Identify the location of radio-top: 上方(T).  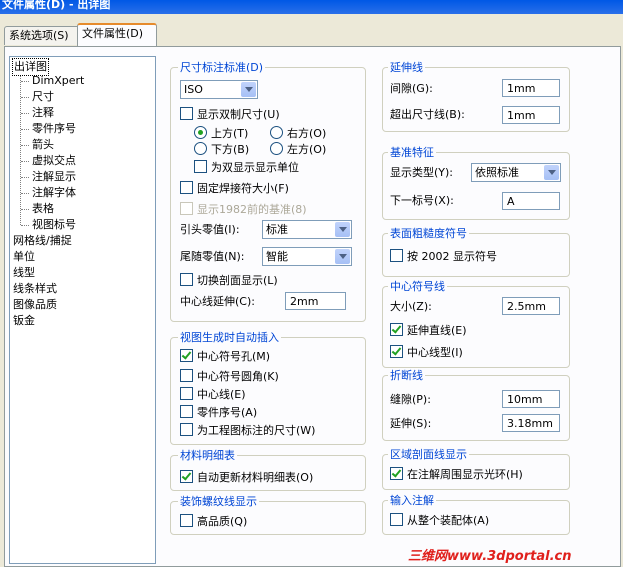
(221, 133).